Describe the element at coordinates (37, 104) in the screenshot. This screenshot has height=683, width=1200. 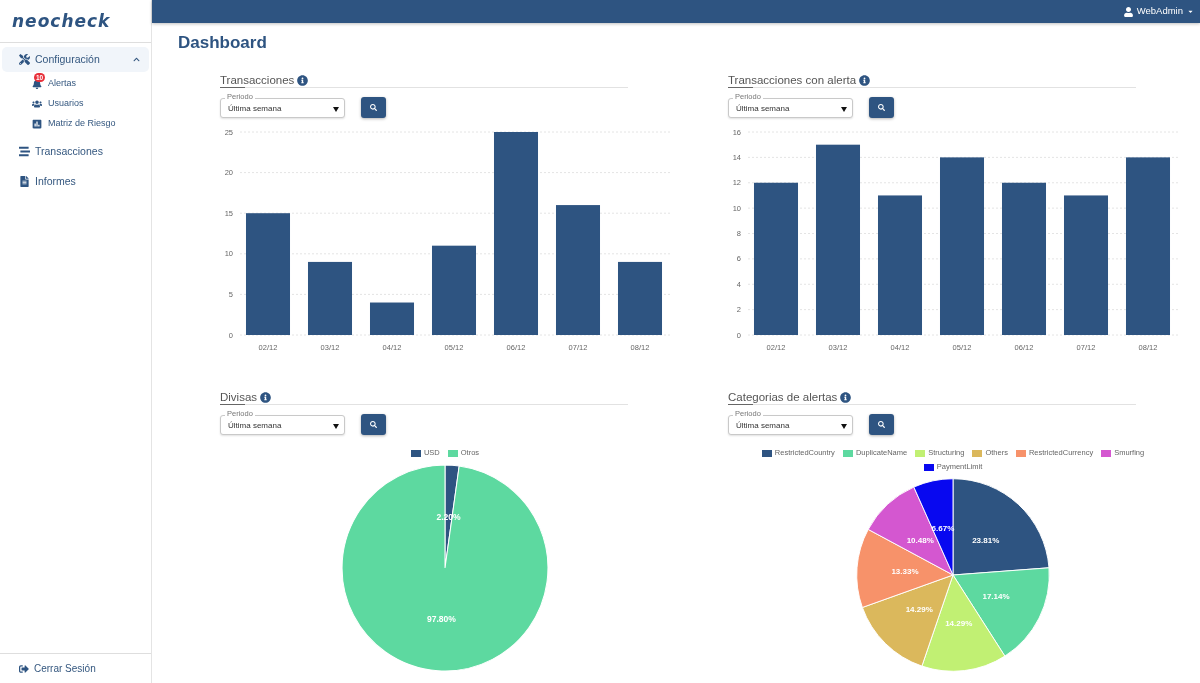
I see `users-icon` at that location.